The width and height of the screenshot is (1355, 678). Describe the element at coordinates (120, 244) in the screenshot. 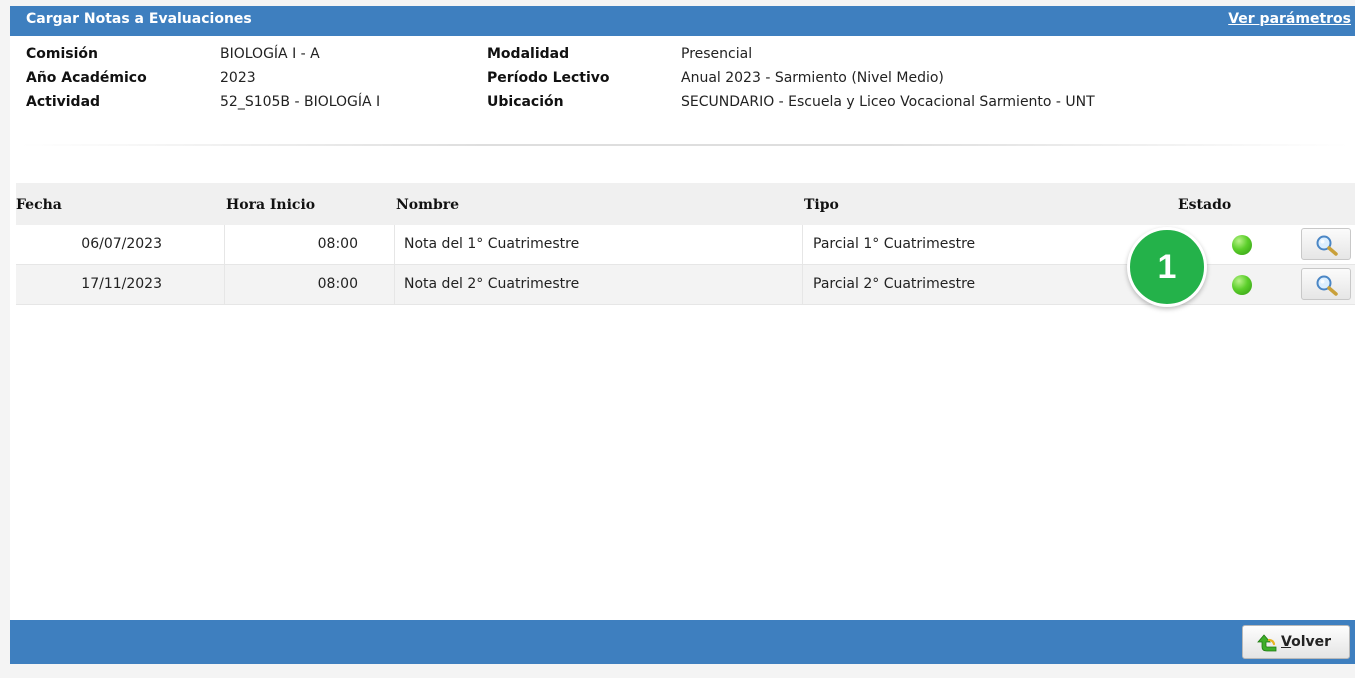

I see `fecha-cell: 06/07/2023` at that location.